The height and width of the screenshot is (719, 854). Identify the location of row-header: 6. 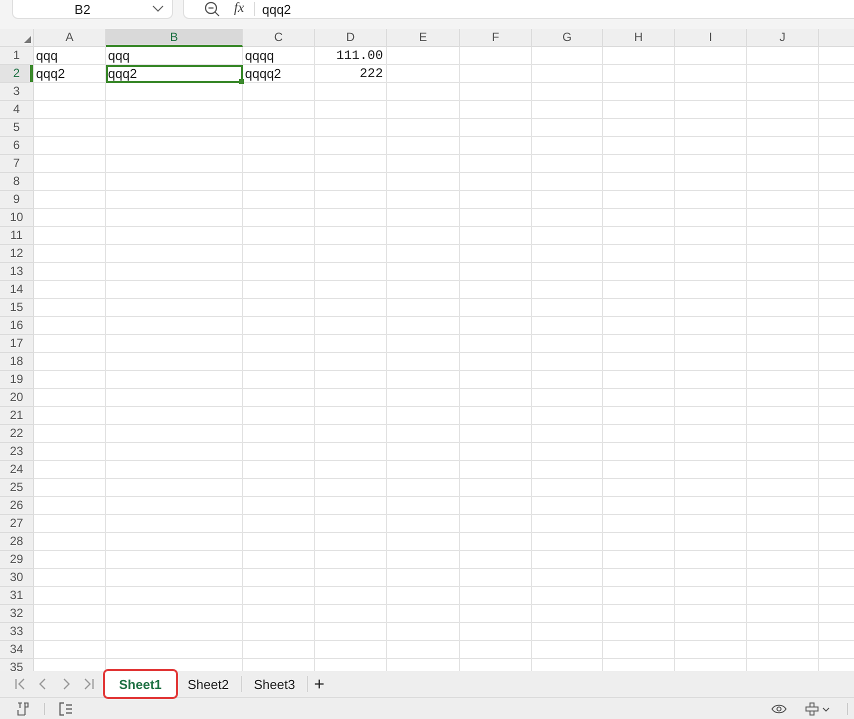
(17, 146).